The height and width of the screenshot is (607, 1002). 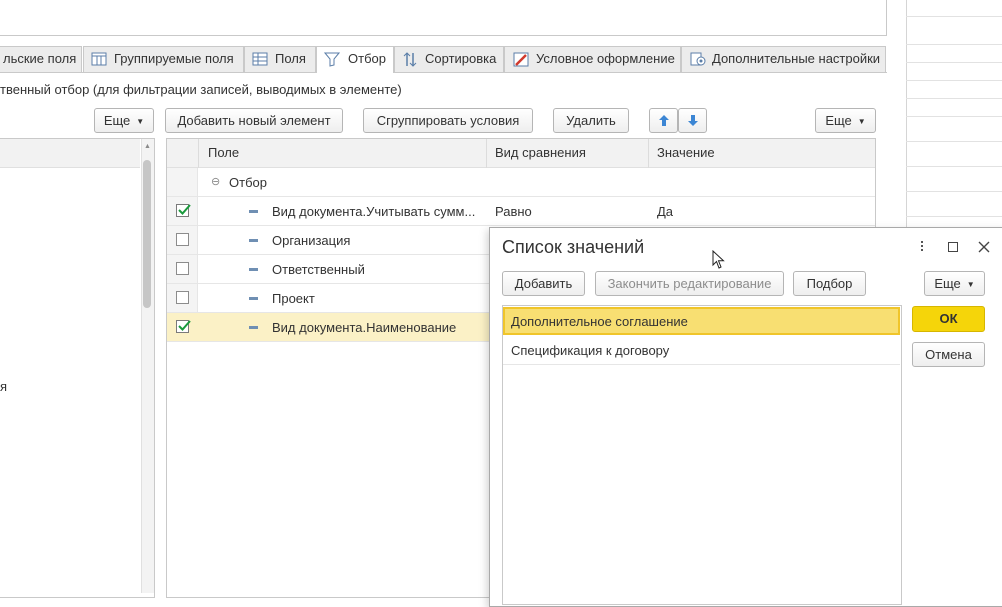 What do you see at coordinates (540, 152) in the screenshot?
I see `column-header-comparison: Вид сравнения` at bounding box center [540, 152].